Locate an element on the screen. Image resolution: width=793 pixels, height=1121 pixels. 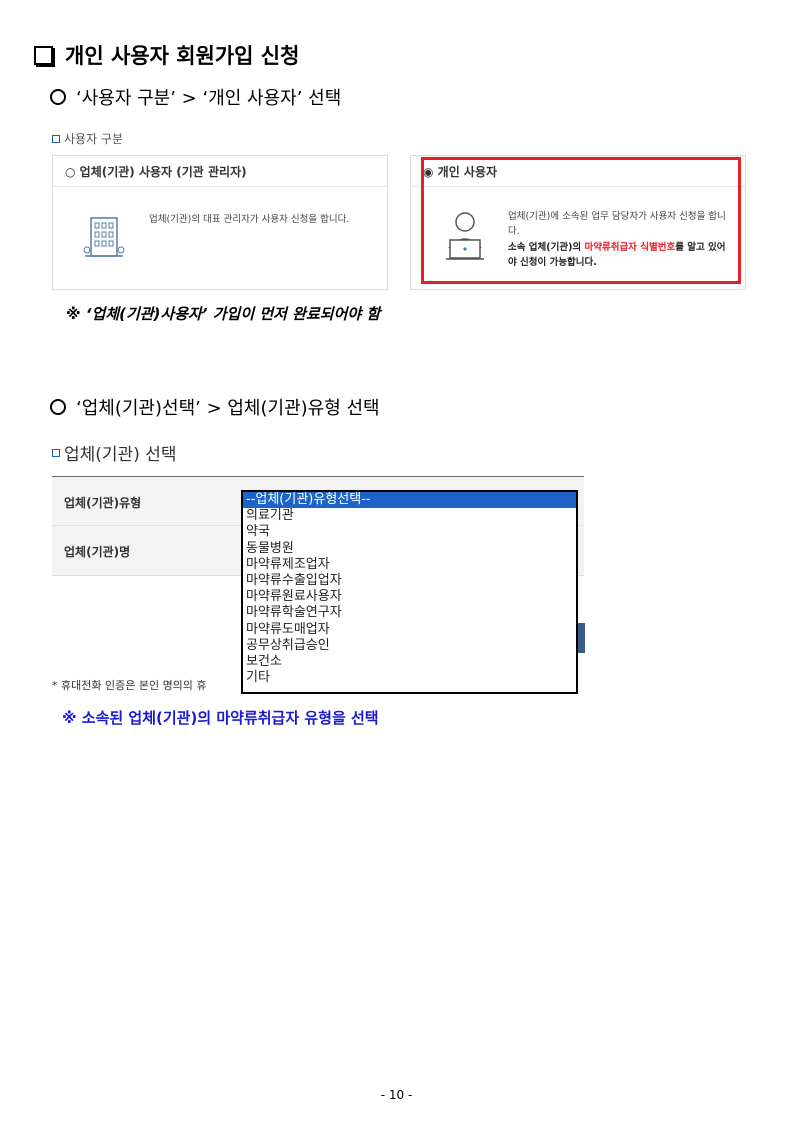
company-type-label: 업체(기관)유형 is located at coordinates (103, 503).